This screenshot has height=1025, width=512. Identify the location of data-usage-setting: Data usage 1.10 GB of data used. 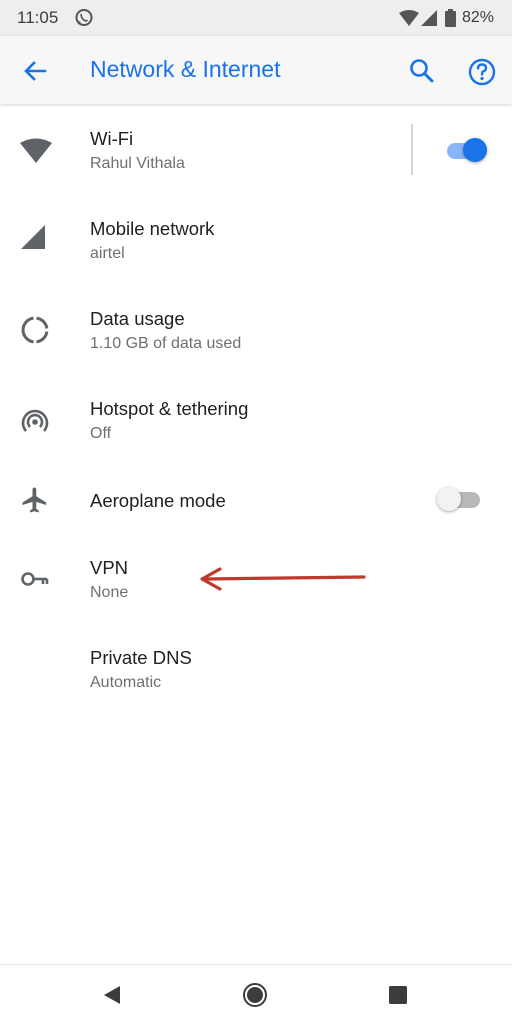
(256, 329).